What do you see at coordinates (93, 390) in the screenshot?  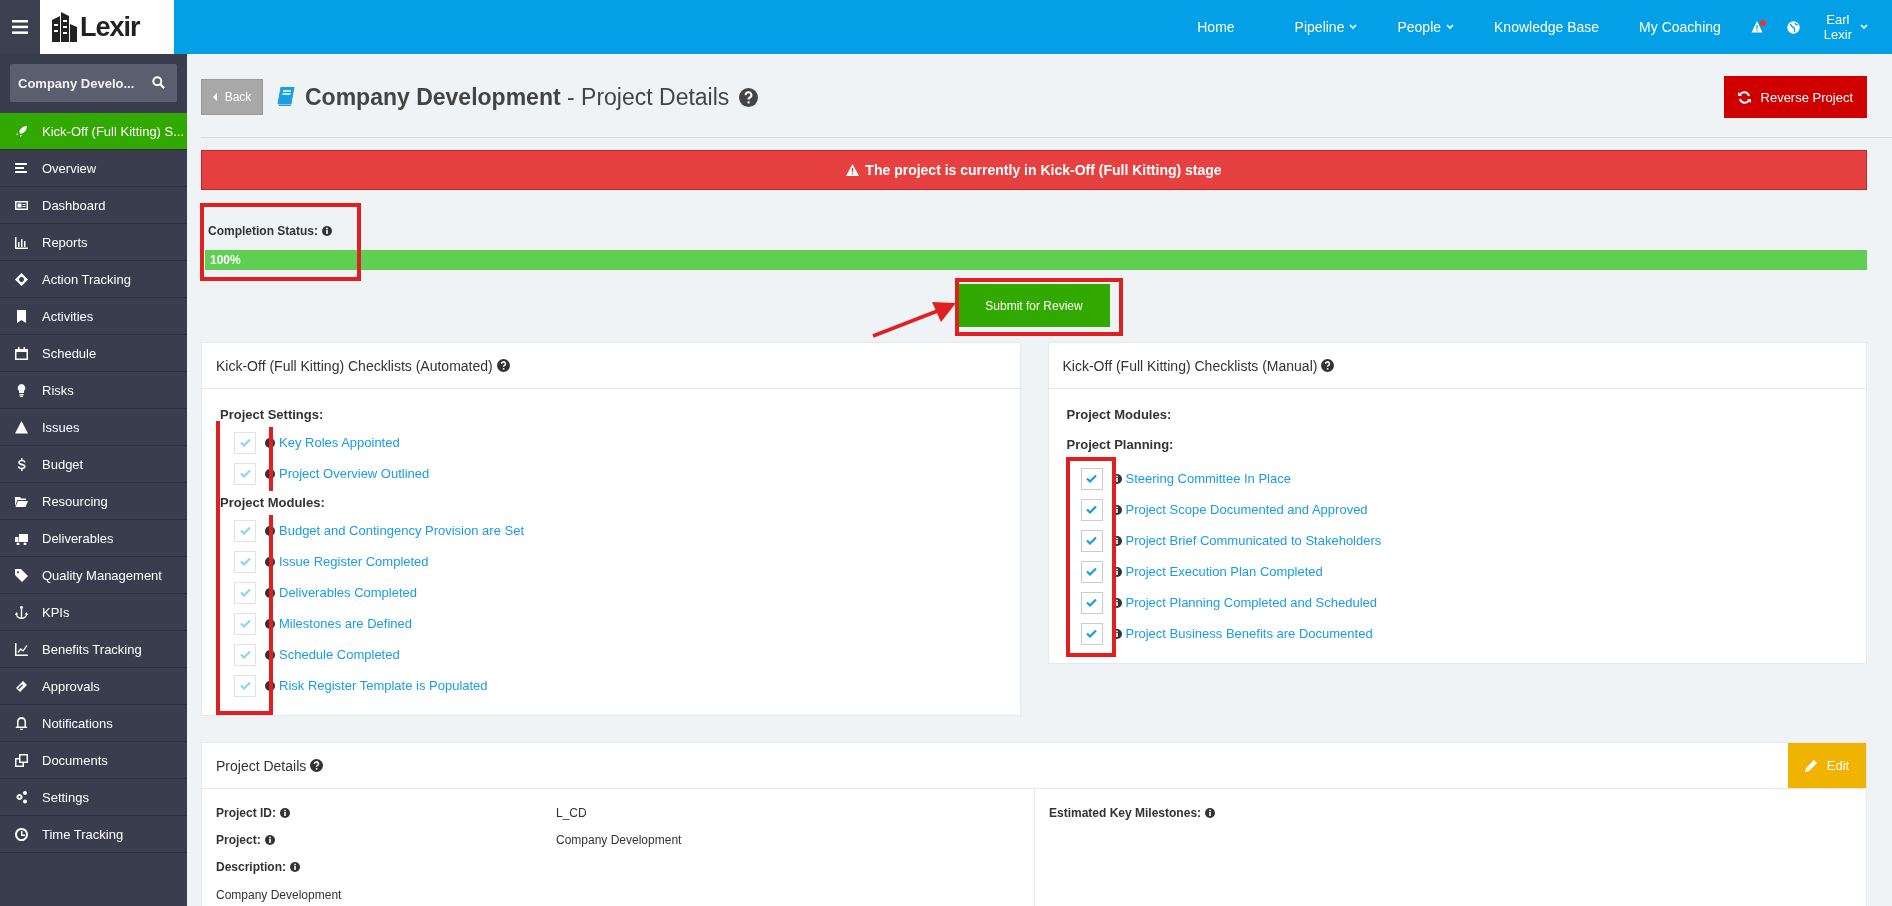 I see `sidebar-item: Risks` at bounding box center [93, 390].